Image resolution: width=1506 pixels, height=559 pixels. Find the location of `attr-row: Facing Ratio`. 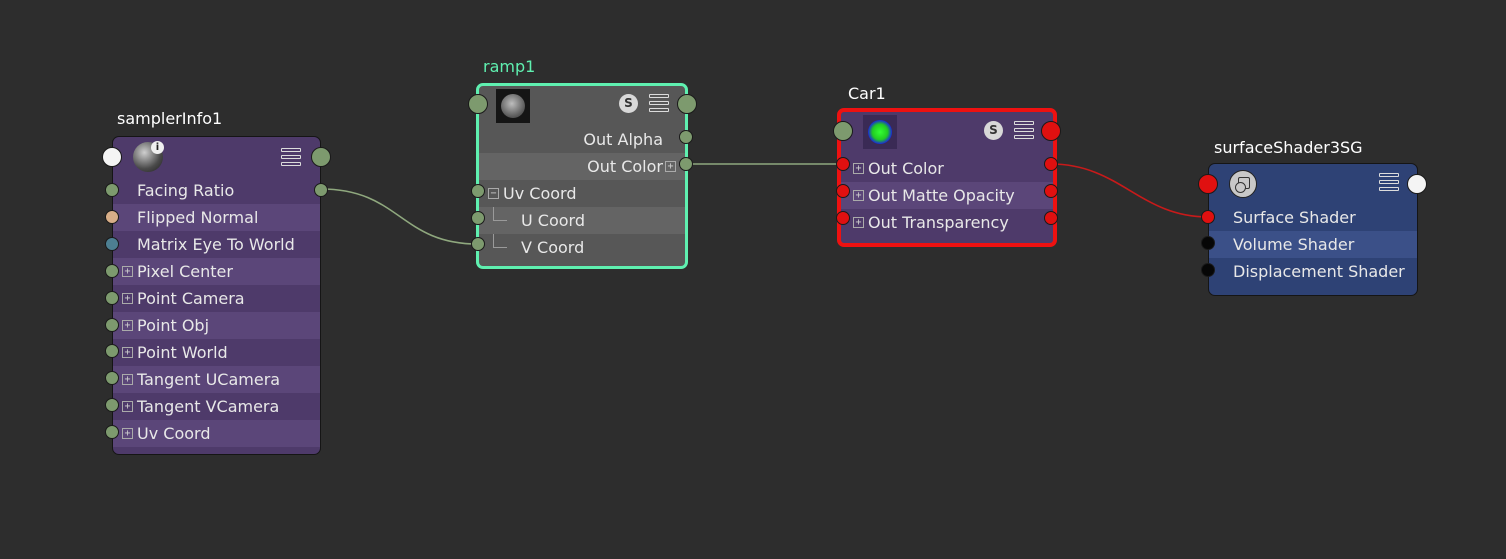

attr-row: Facing Ratio is located at coordinates (216, 190).